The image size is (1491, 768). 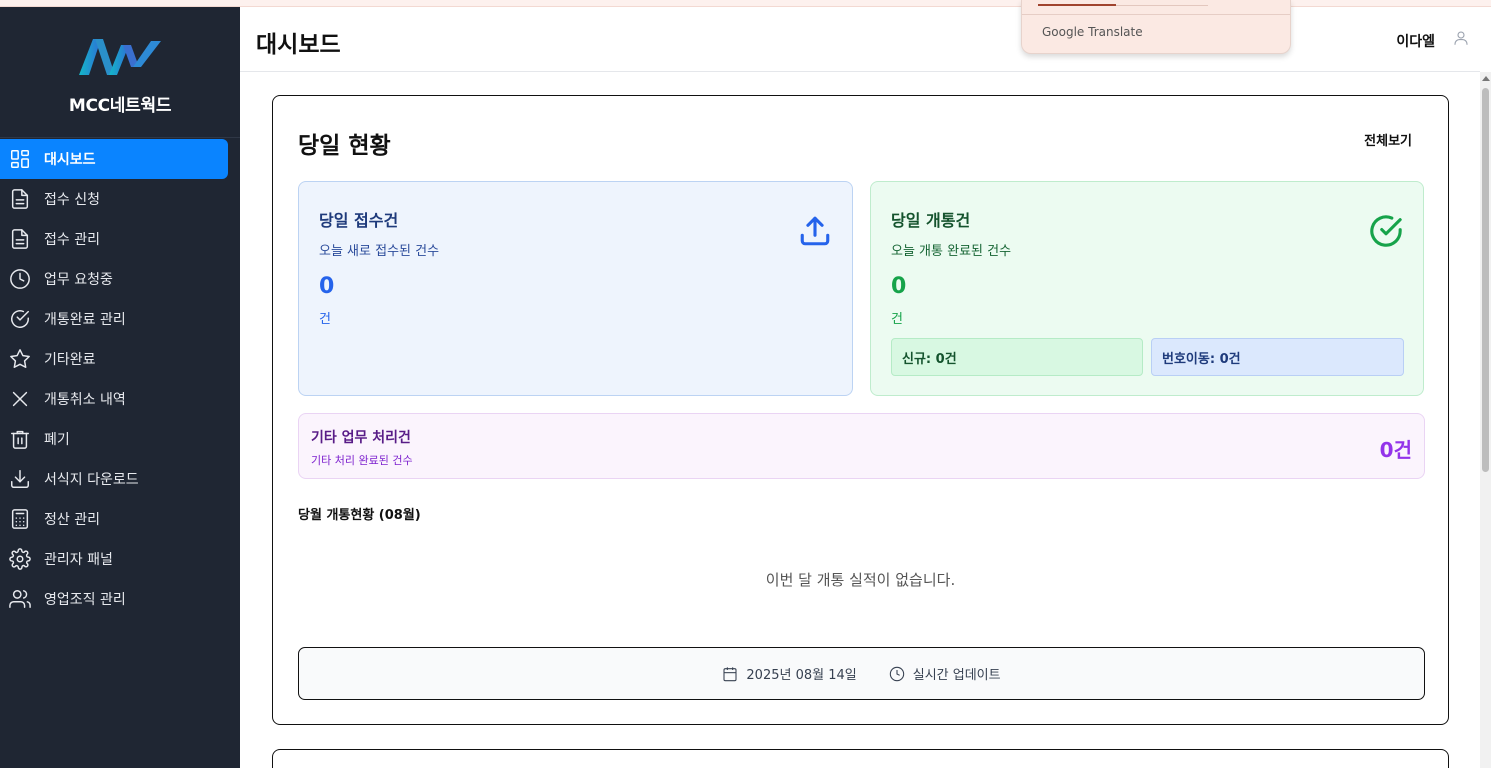 What do you see at coordinates (730, 673) in the screenshot?
I see `calendar-icon` at bounding box center [730, 673].